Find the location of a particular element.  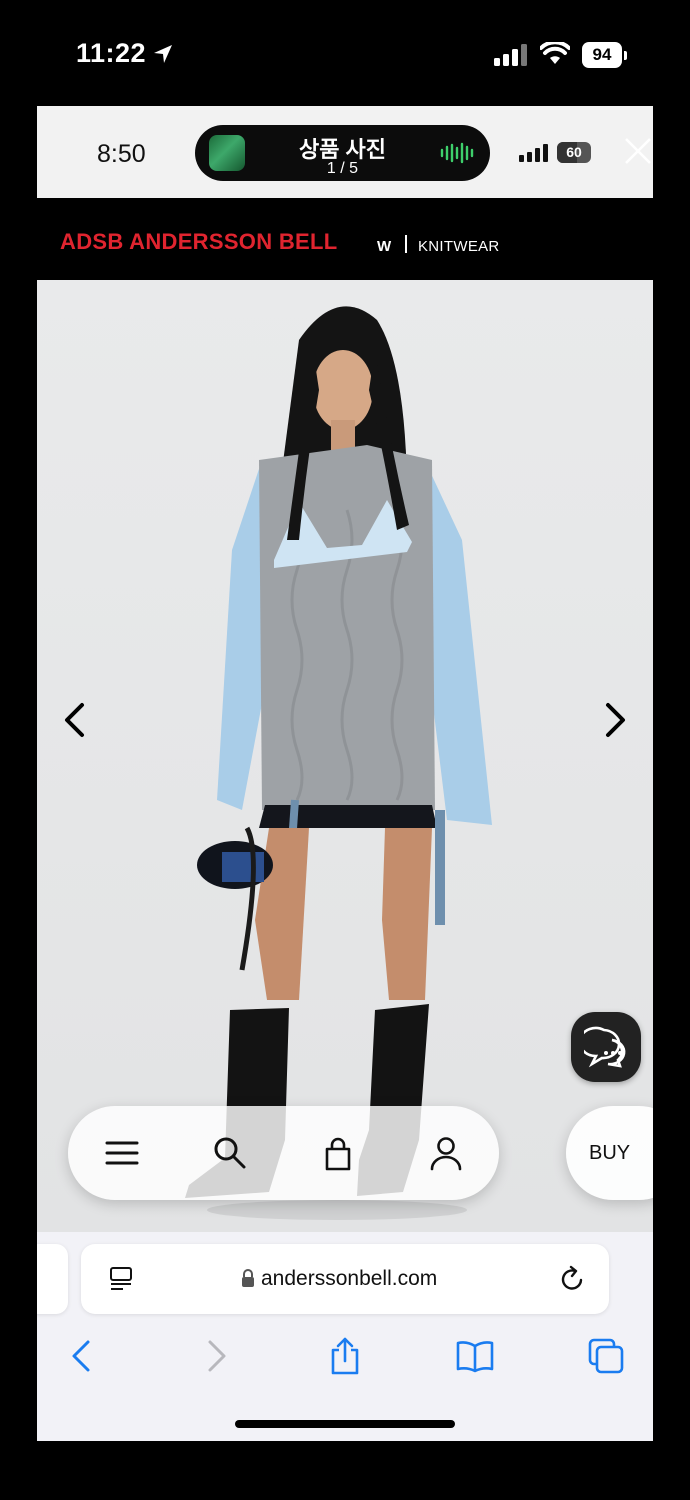

previous-tab-preview is located at coordinates (52, 1279).